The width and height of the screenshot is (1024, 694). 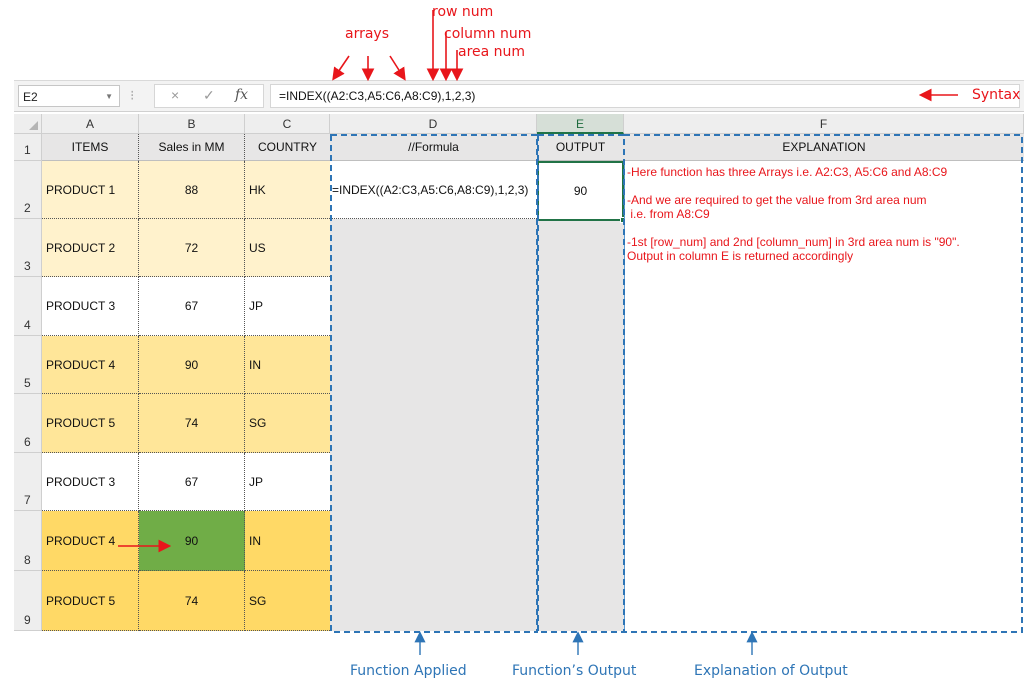 I want to click on cell-sales-row4: 67, so click(x=192, y=306).